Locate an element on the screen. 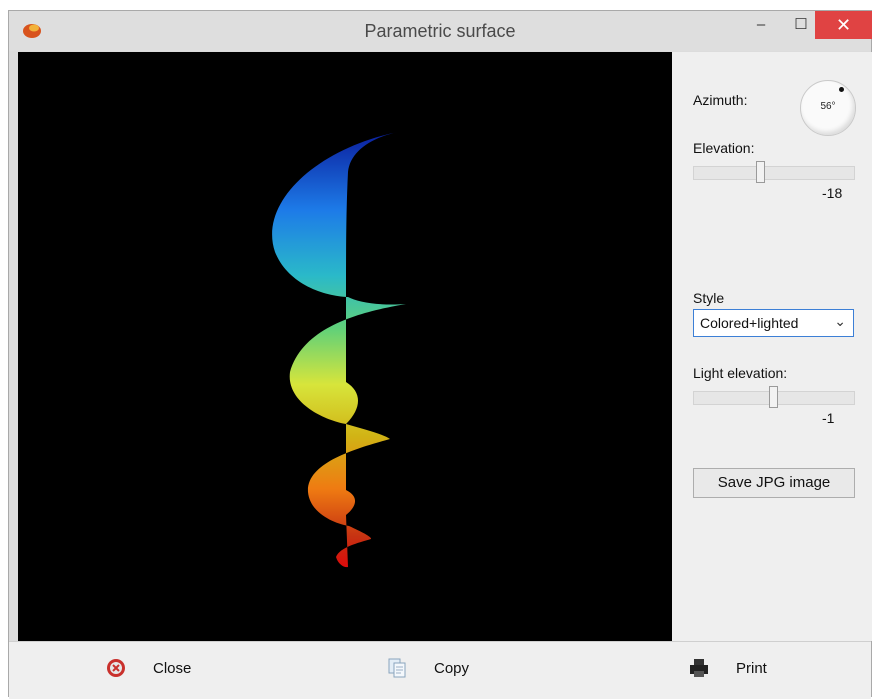  style-select: Colored+lighted ⌄ is located at coordinates (773, 323).